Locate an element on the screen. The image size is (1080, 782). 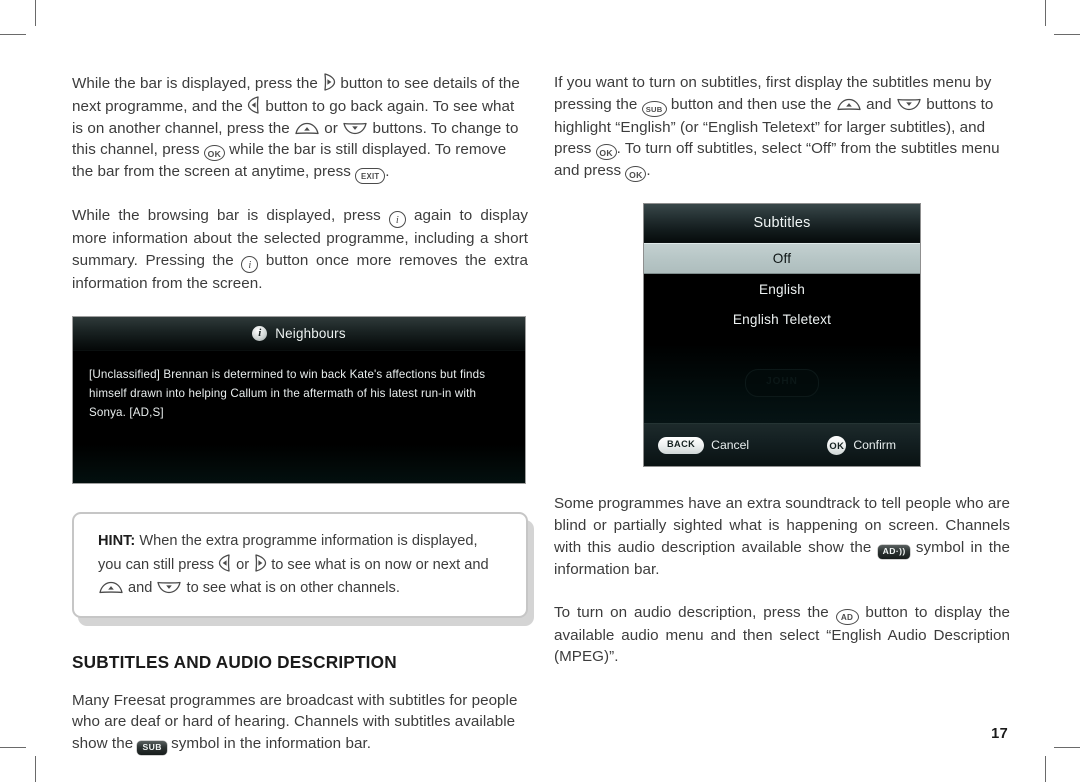
subtitles-menu-footer: BACK Cancel OK Confirm is located at coordinates (782, 445).